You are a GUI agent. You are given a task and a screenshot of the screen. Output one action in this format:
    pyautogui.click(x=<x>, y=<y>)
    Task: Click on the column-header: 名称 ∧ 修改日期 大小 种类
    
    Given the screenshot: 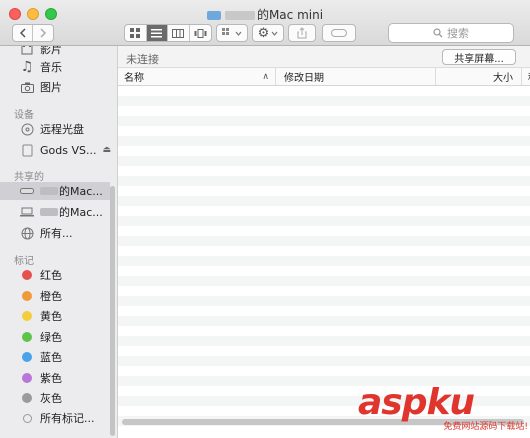 What is the action you would take?
    pyautogui.click(x=324, y=77)
    